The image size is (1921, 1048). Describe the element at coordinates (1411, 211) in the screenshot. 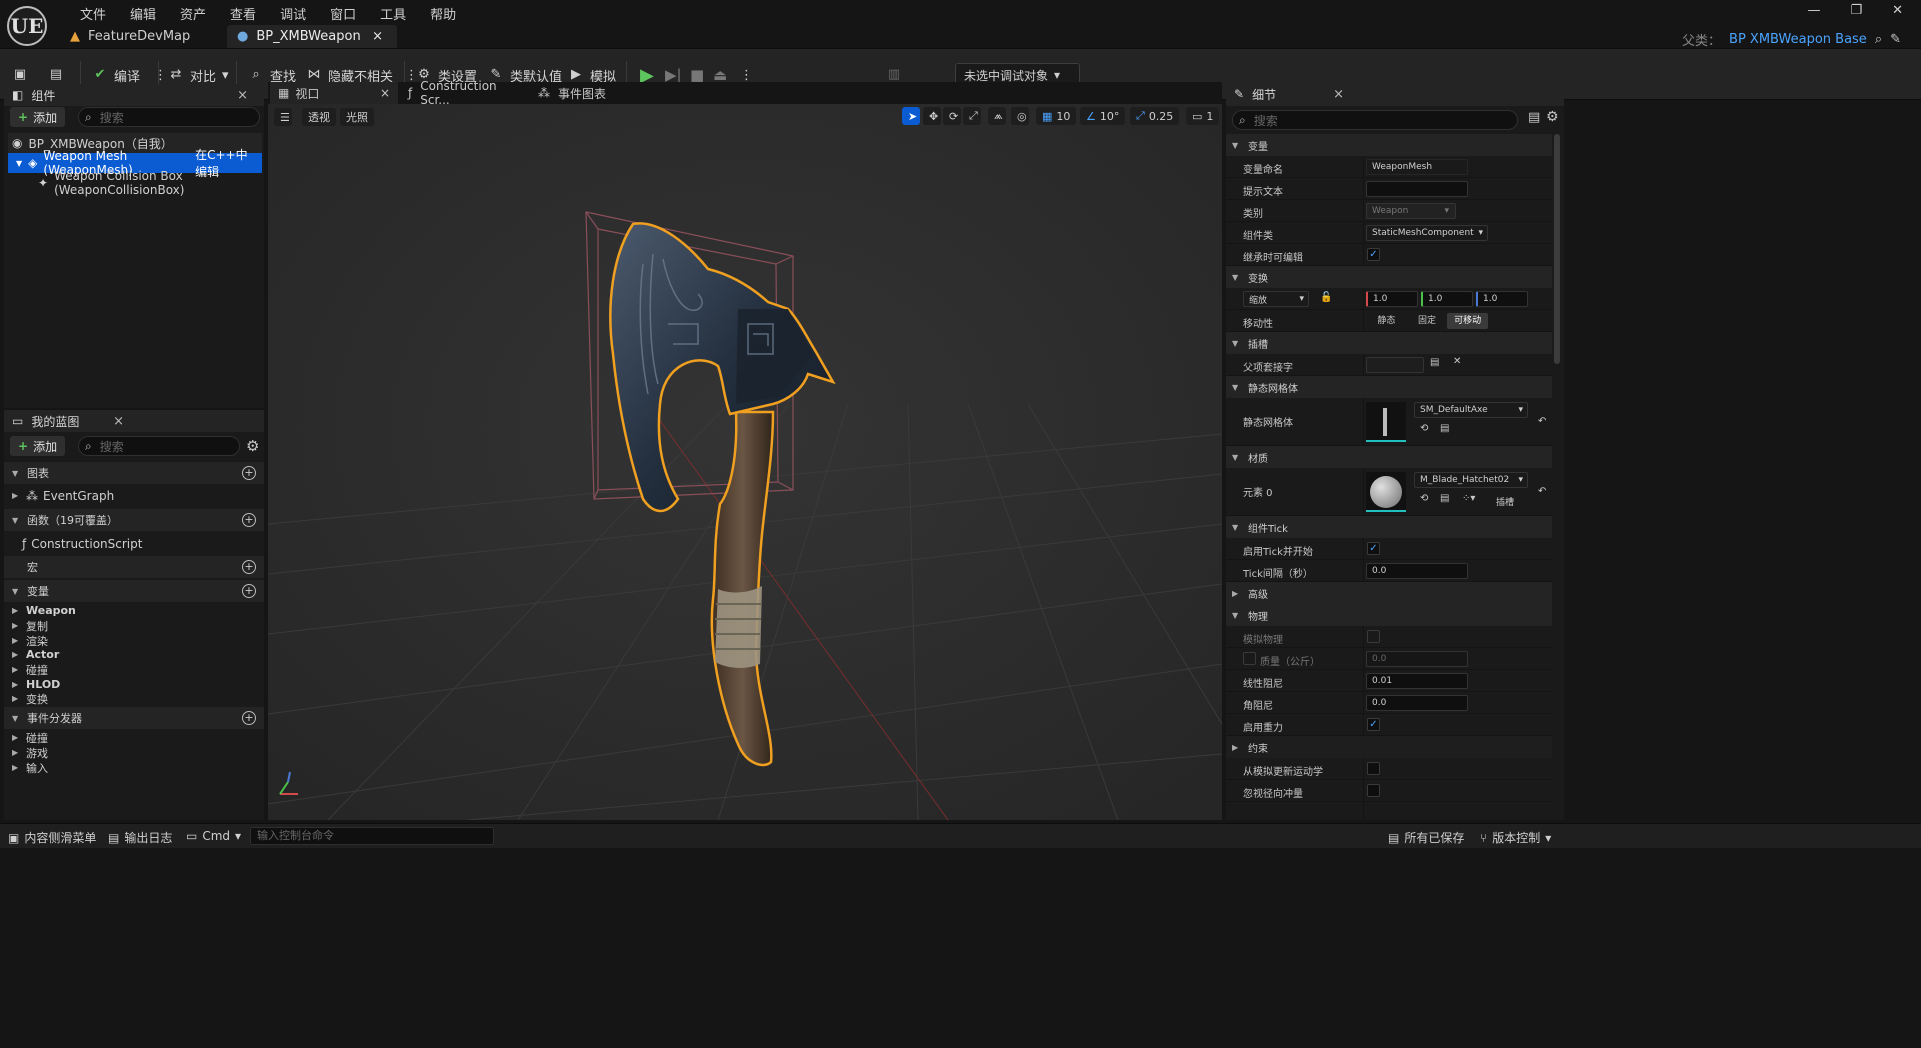

I see `category-dropdown: Weapon ▾` at that location.